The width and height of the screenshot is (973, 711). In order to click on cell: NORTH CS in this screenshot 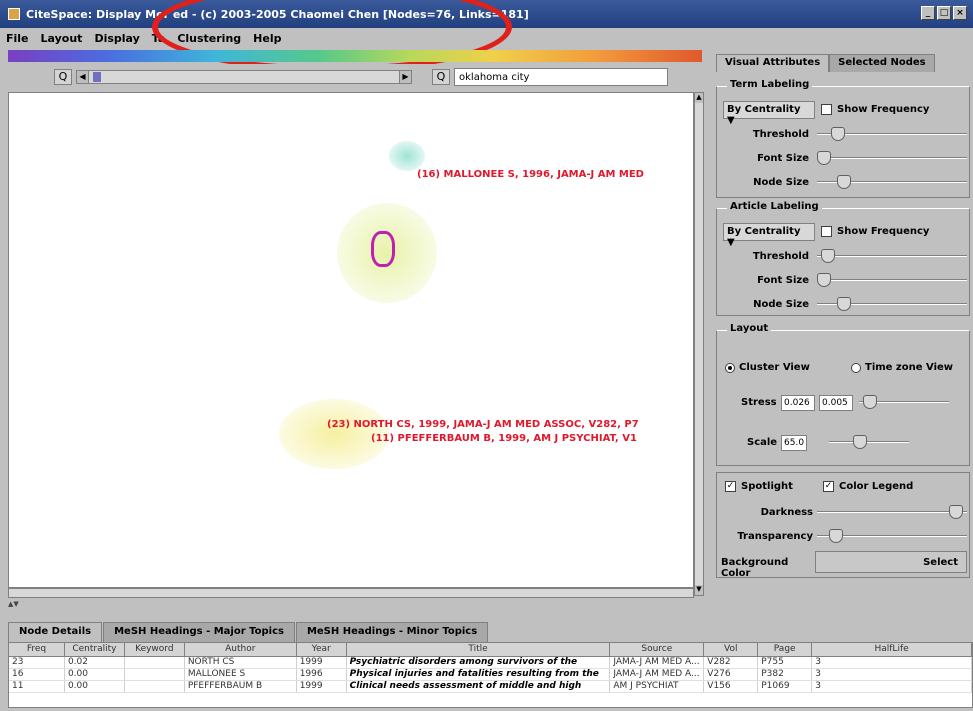, I will do `click(241, 662)`.